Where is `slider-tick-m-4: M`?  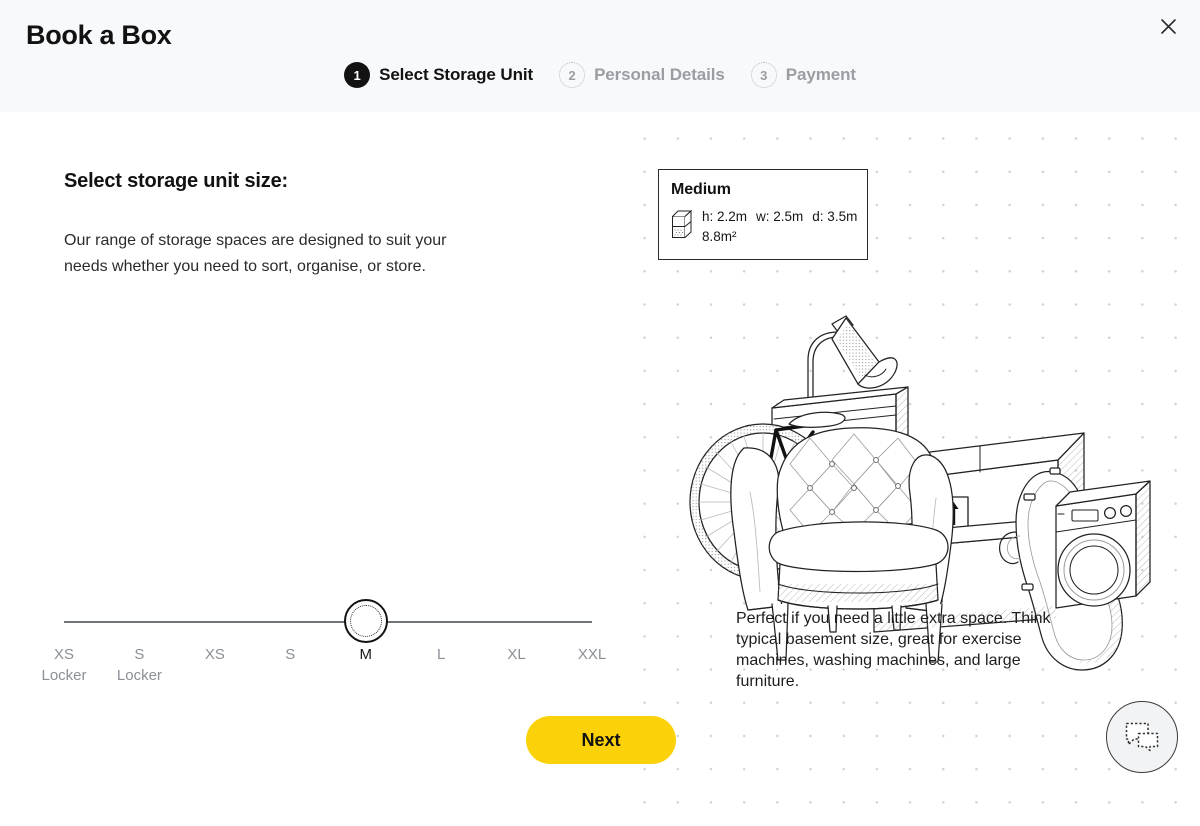 slider-tick-m-4: M is located at coordinates (365, 654).